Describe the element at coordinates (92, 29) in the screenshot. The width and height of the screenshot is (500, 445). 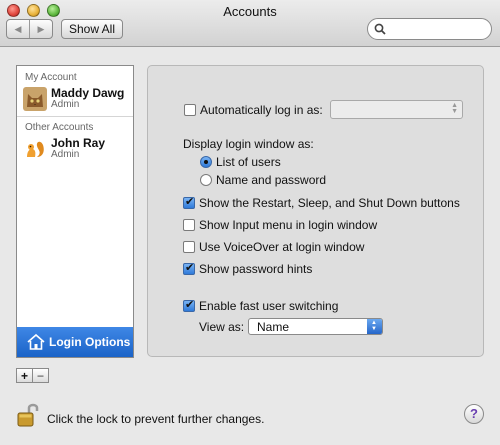
I see `show-all-button: Show All` at that location.